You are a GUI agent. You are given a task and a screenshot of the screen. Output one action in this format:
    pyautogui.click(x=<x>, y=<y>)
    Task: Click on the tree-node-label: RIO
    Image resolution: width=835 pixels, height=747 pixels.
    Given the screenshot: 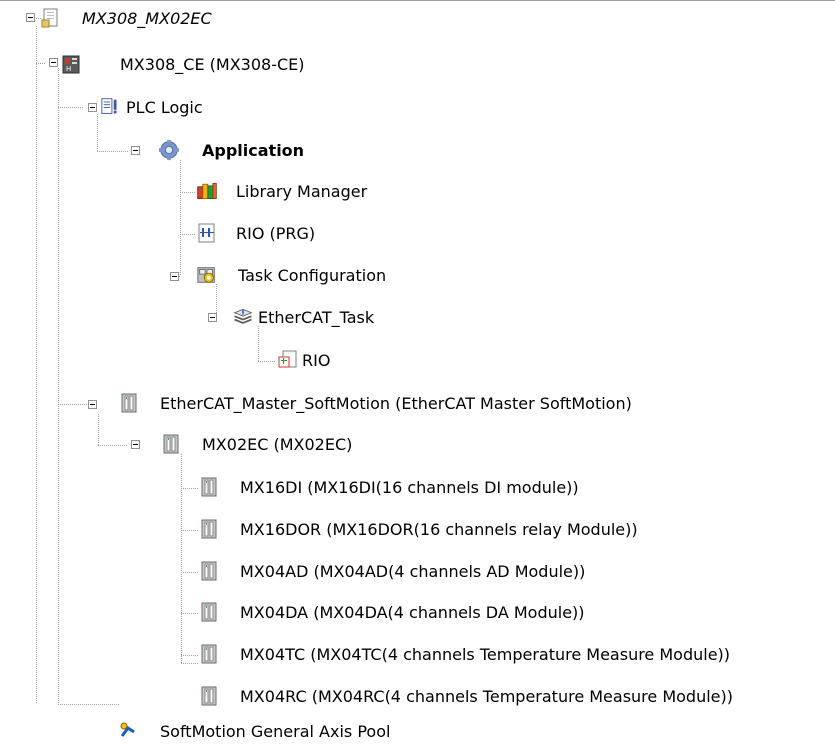 What is the action you would take?
    pyautogui.click(x=316, y=360)
    